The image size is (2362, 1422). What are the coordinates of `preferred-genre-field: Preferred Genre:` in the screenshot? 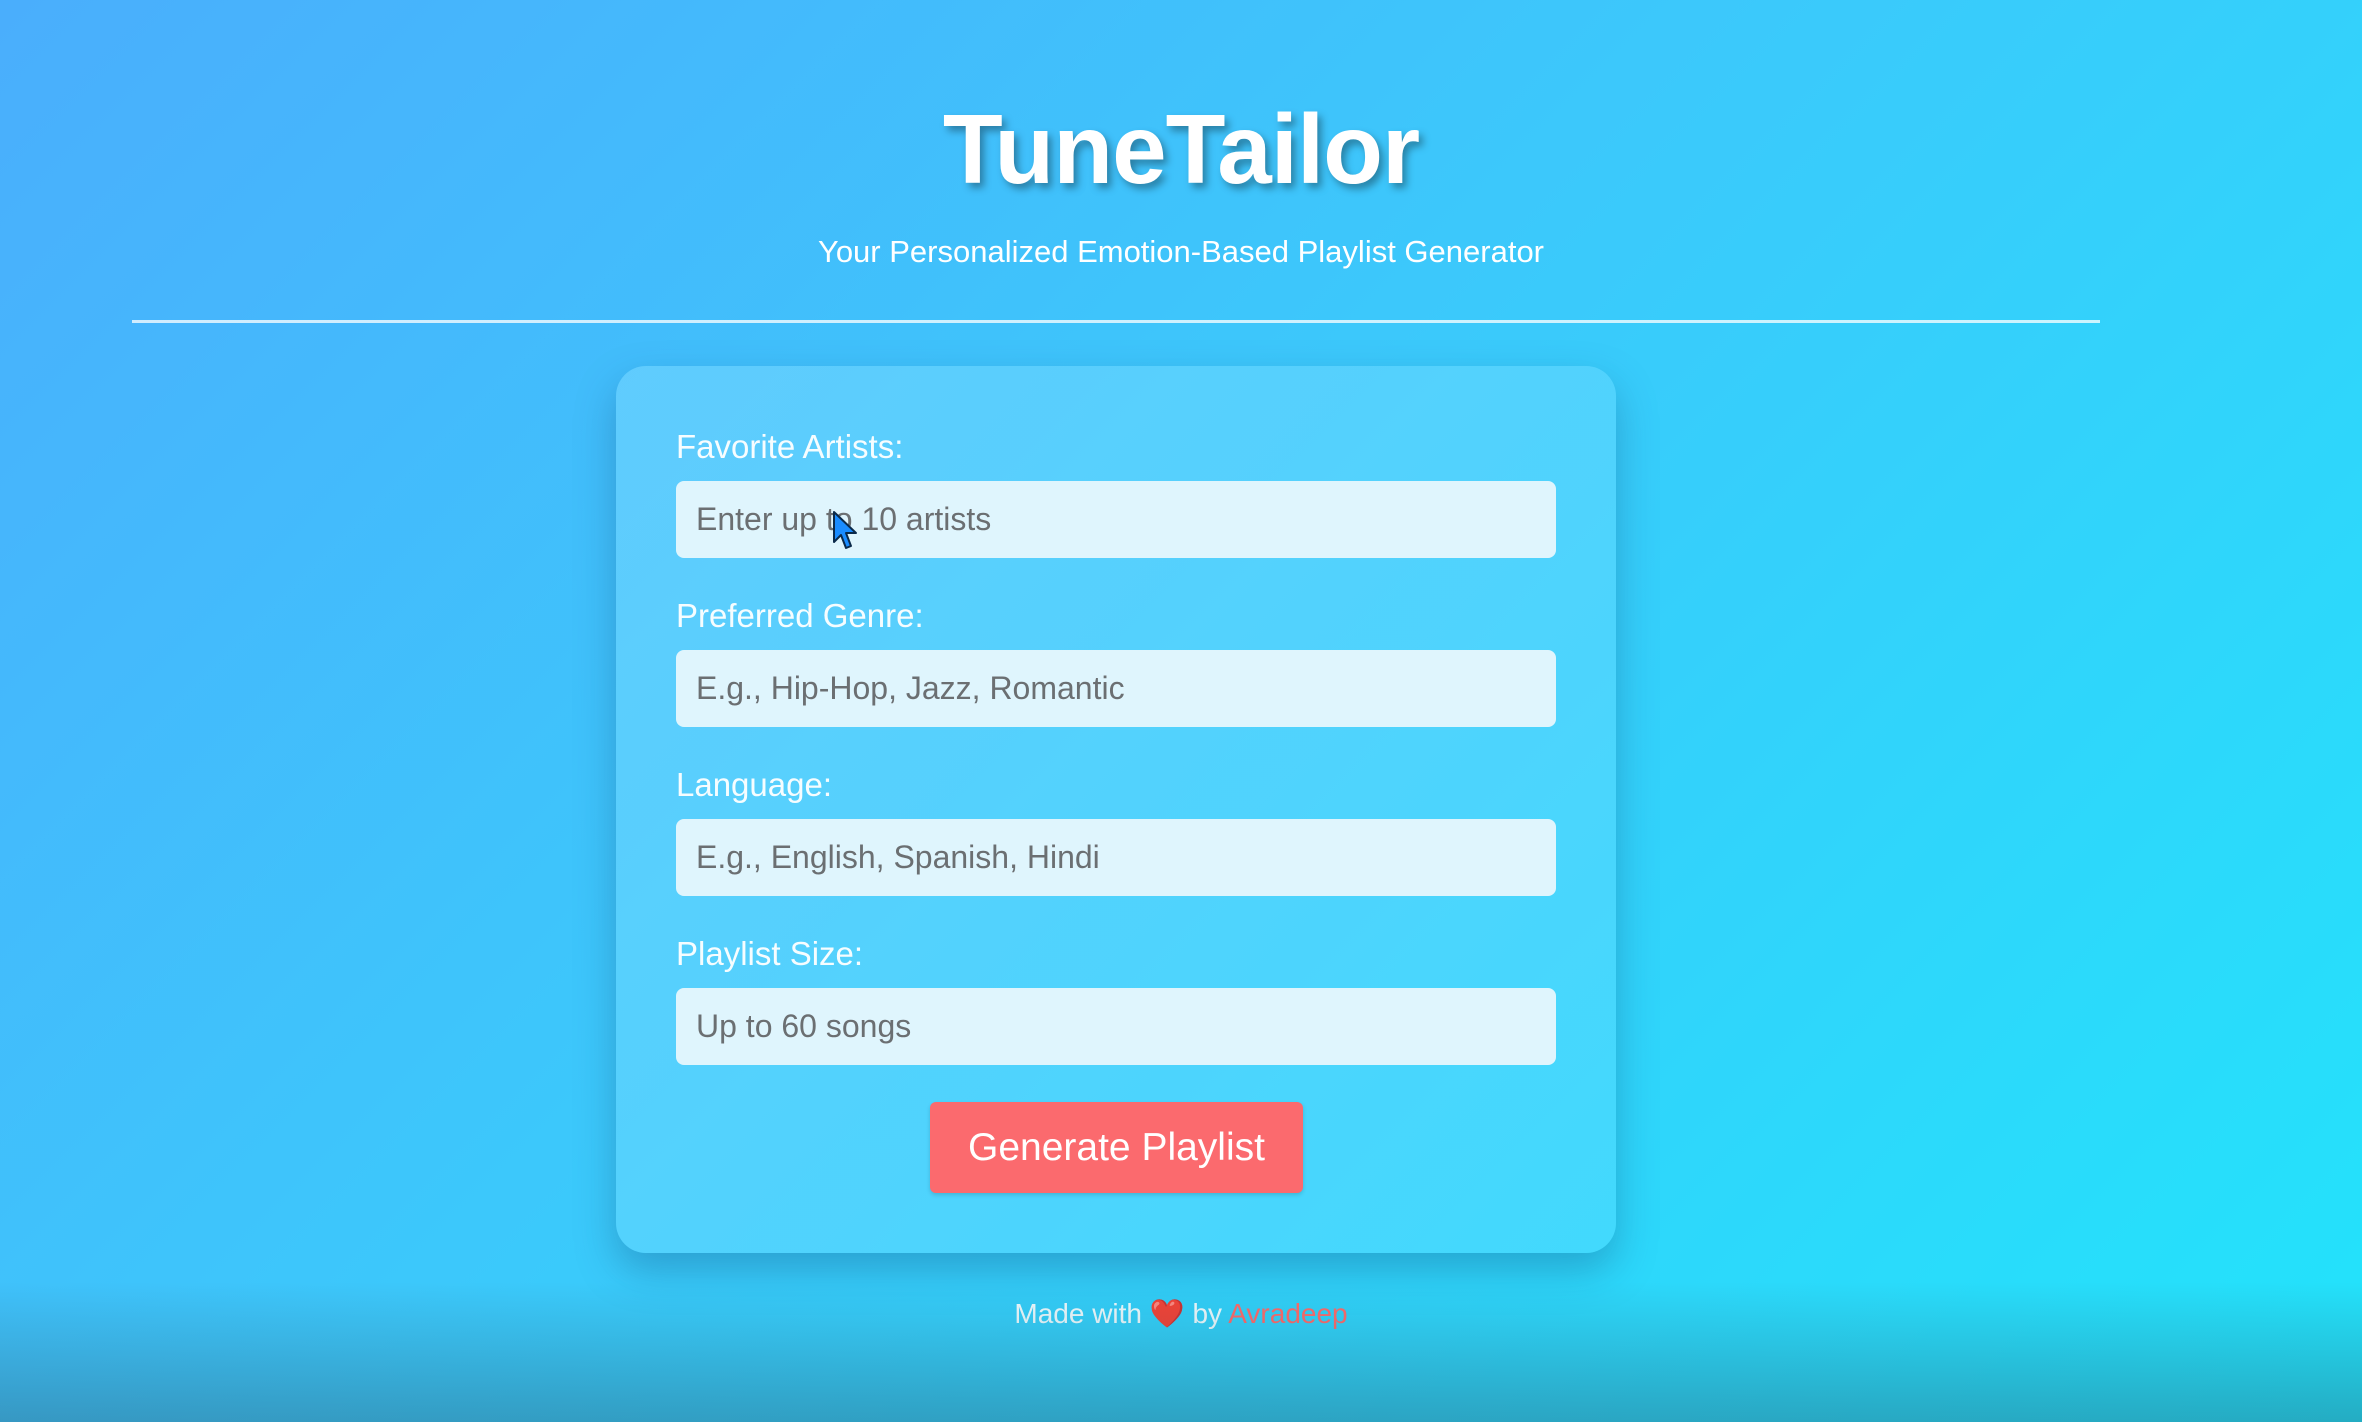 It's located at (1116, 663).